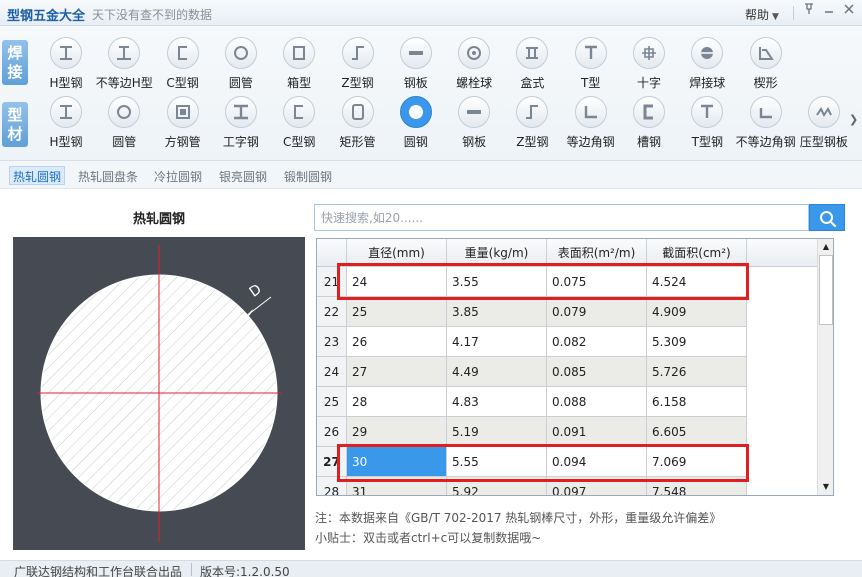  What do you see at coordinates (474, 53) in the screenshot?
I see `bolt-ball-icon` at bounding box center [474, 53].